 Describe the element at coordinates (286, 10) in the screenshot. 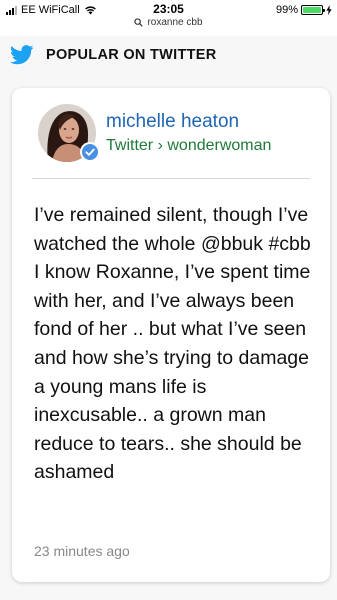

I see `battery-percent: 99%` at that location.